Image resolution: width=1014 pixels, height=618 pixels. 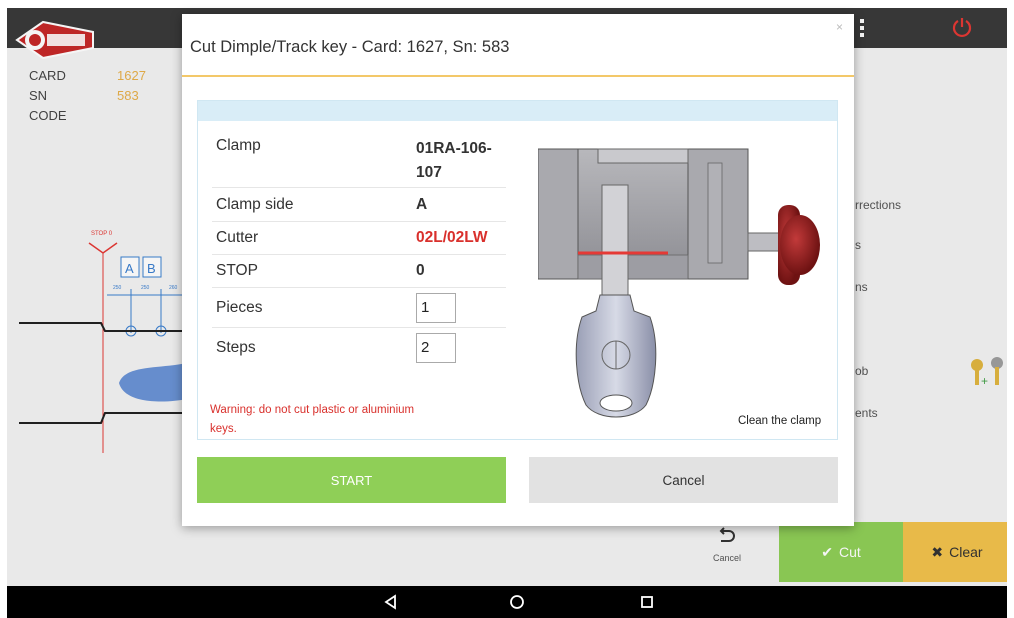 I want to click on param-key: Clamp side, so click(x=255, y=204).